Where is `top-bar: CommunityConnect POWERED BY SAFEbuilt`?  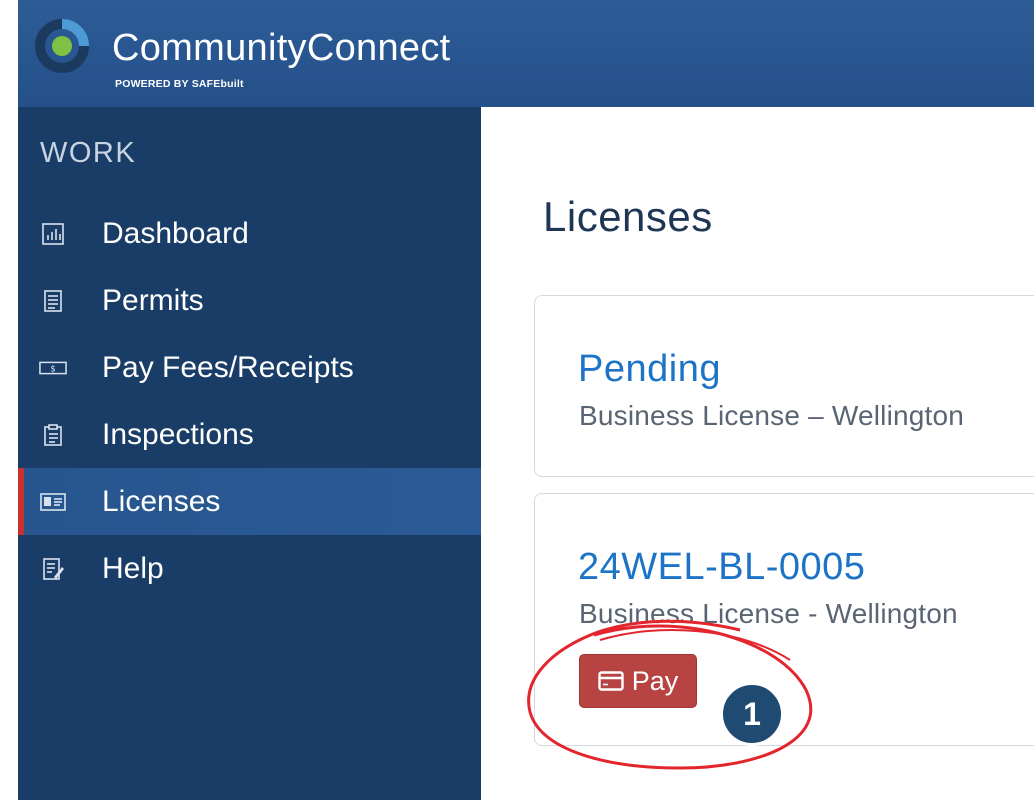 top-bar: CommunityConnect POWERED BY SAFEbuilt is located at coordinates (526, 53).